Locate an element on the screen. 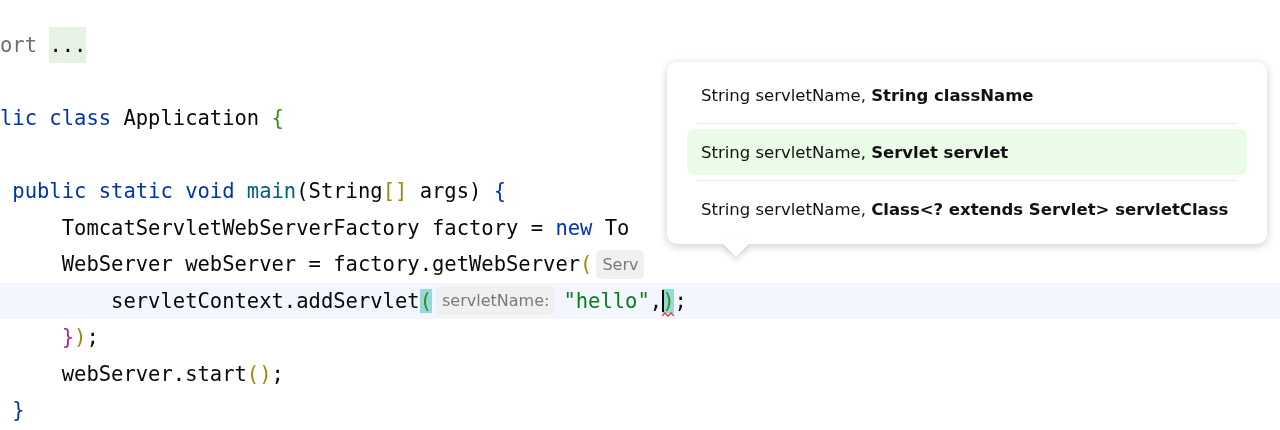 The height and width of the screenshot is (430, 1280). code-text: ( is located at coordinates (586, 264).